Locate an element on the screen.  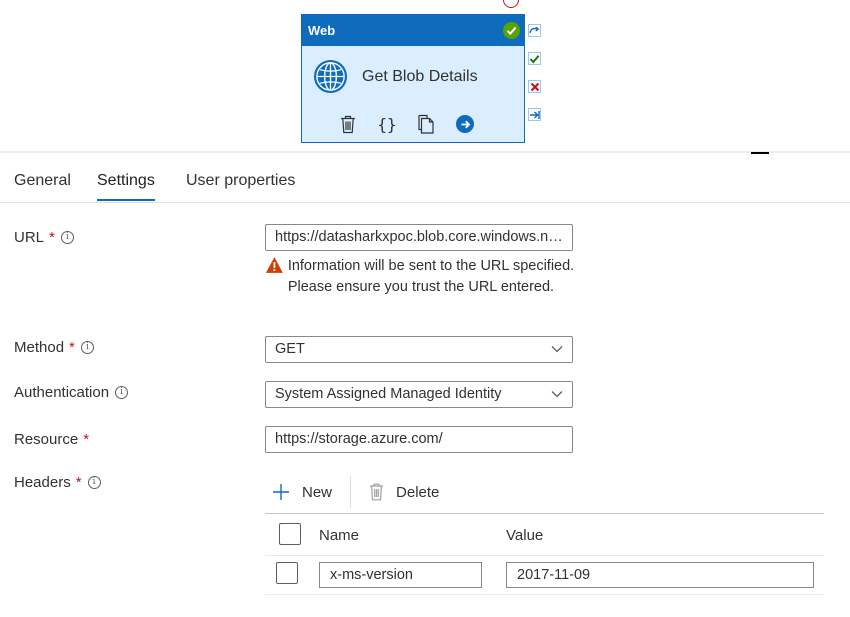
column-header-value: Value is located at coordinates (525, 535).